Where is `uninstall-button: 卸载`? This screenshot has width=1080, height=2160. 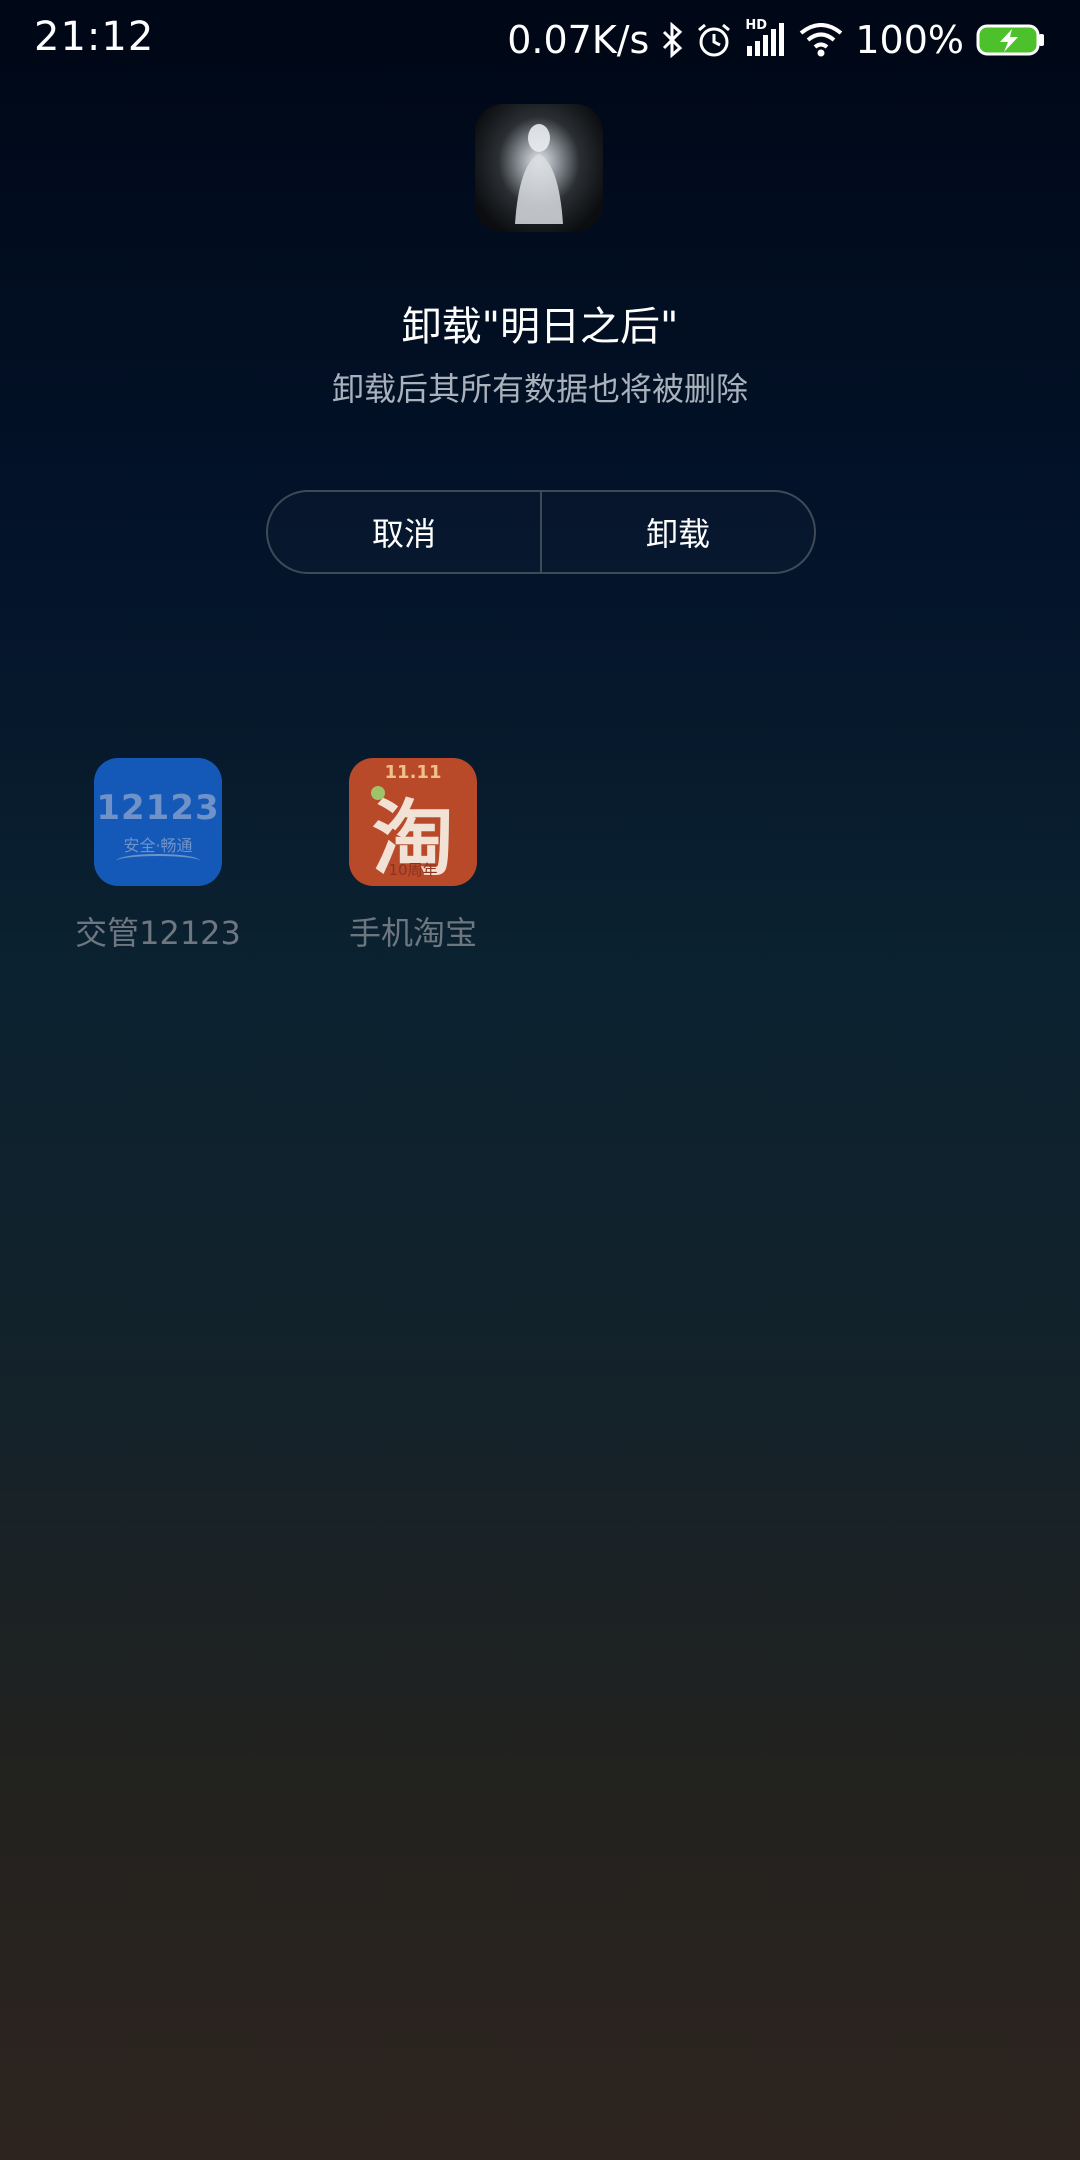 uninstall-button: 卸载 is located at coordinates (677, 532).